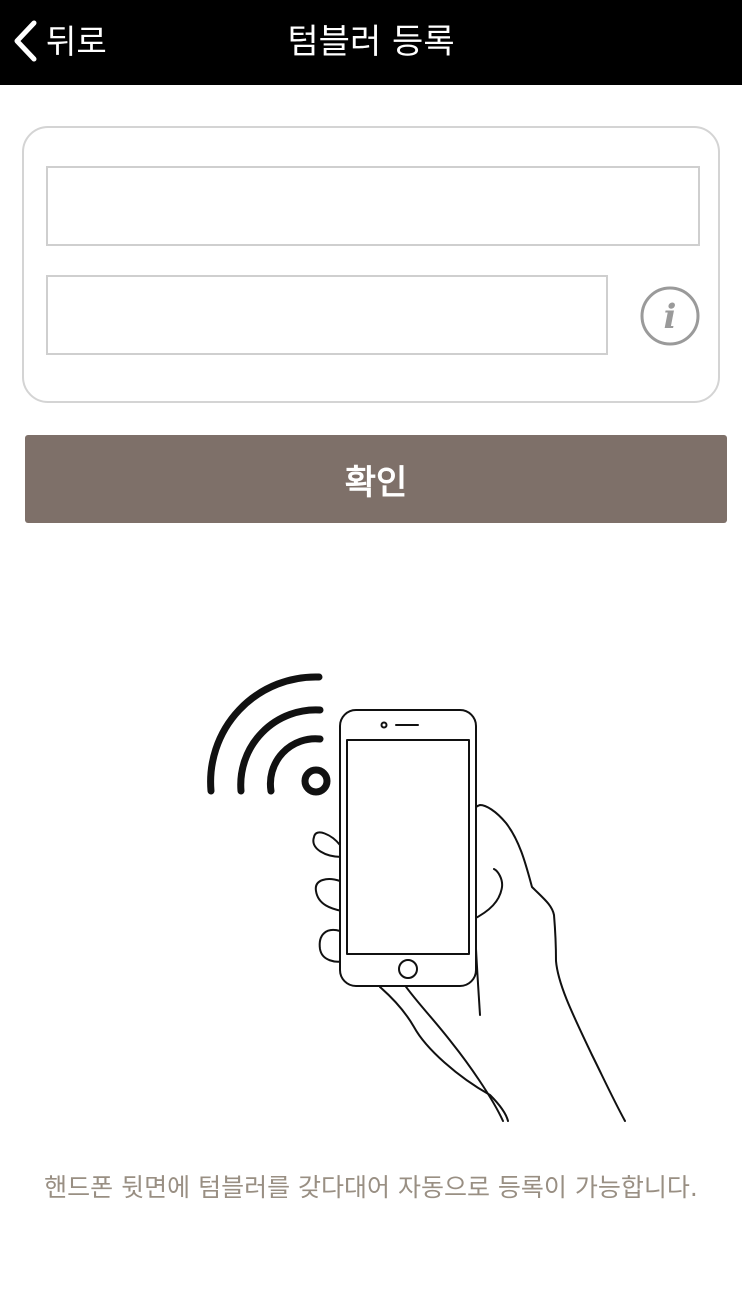  What do you see at coordinates (408, 848) in the screenshot?
I see `phone-icon` at bounding box center [408, 848].